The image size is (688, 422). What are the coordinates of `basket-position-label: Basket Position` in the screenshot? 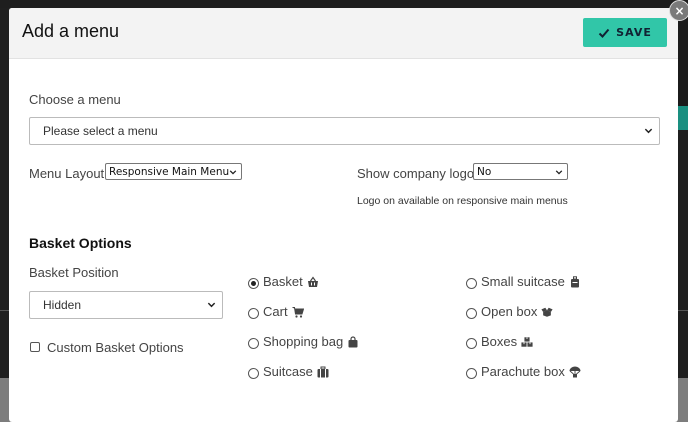 It's located at (74, 272).